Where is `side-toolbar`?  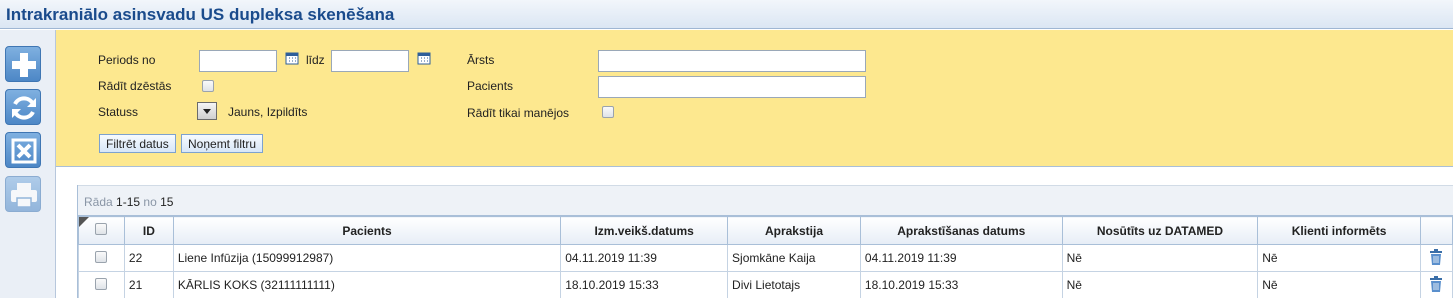
side-toolbar is located at coordinates (28, 164).